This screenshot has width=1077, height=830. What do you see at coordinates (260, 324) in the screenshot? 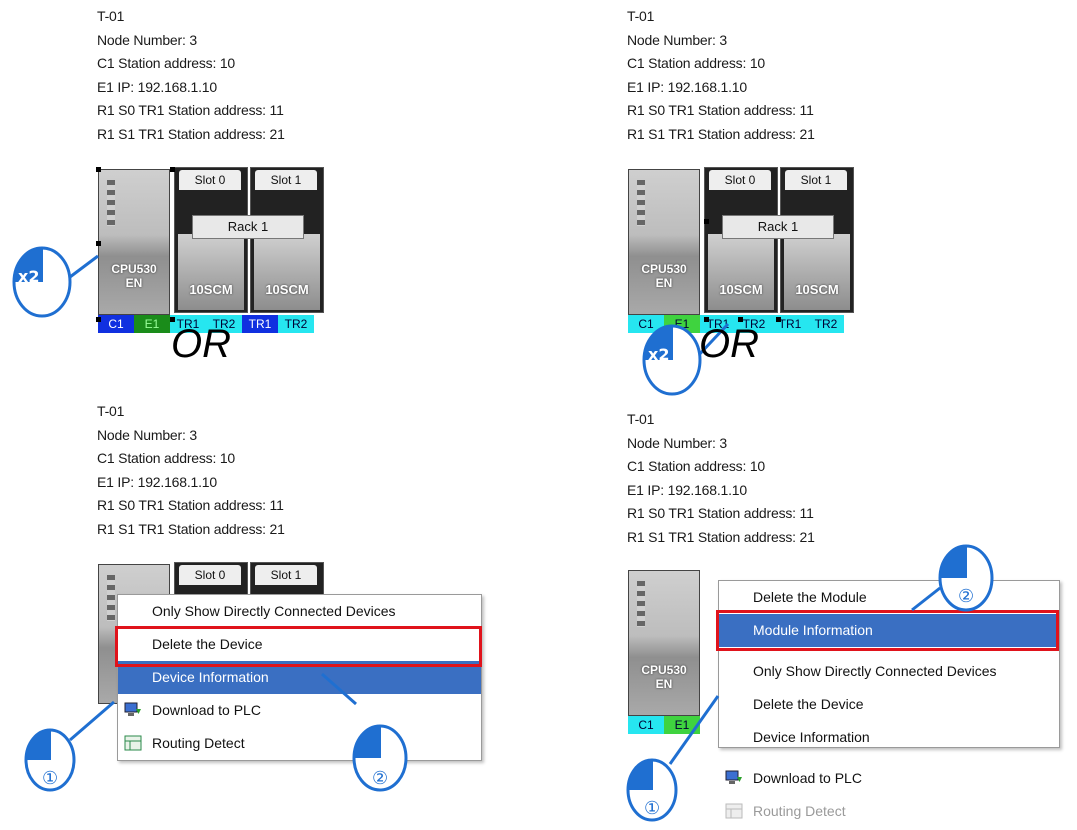
I see `port-tr1: TR1` at bounding box center [260, 324].